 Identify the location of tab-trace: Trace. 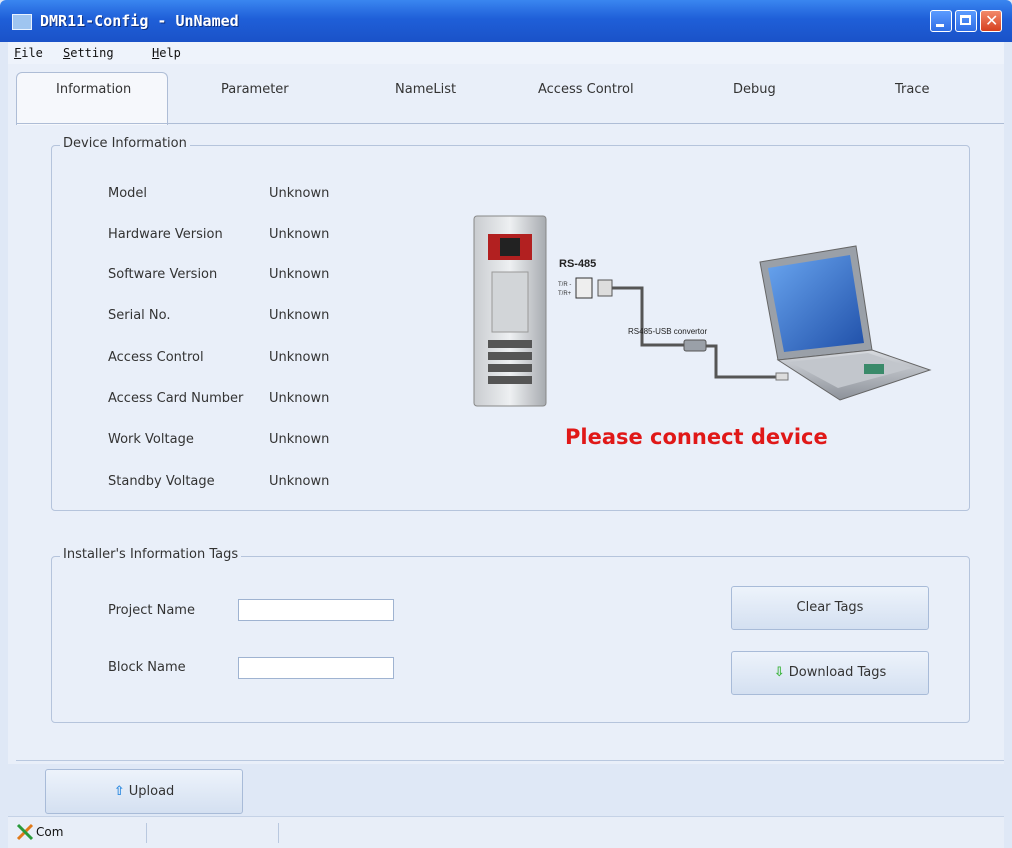
(912, 89).